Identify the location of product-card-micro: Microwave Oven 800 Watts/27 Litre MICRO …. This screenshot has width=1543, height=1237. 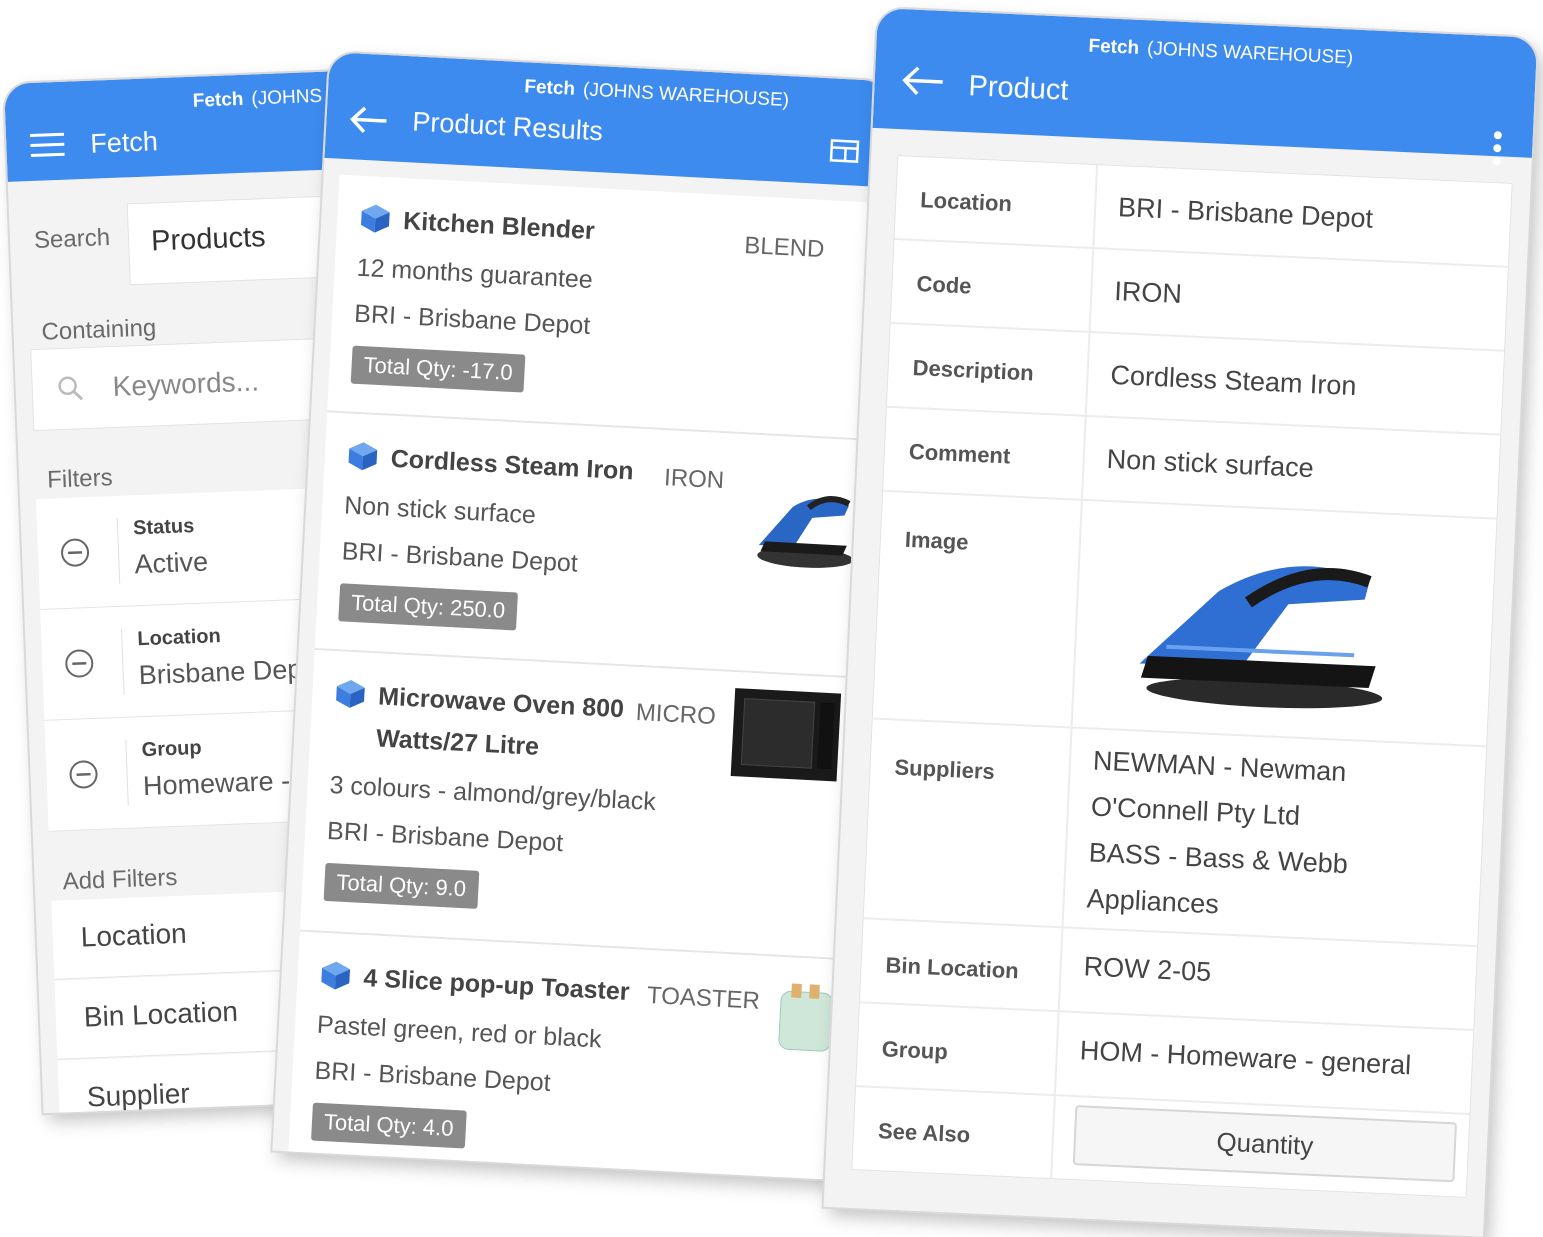
(578, 805).